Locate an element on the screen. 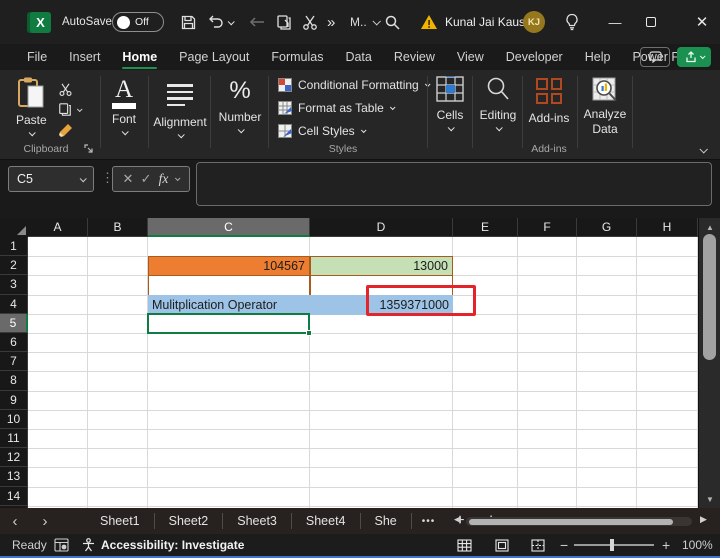 The width and height of the screenshot is (720, 558). undo-dropdown-icon is located at coordinates (231, 22).